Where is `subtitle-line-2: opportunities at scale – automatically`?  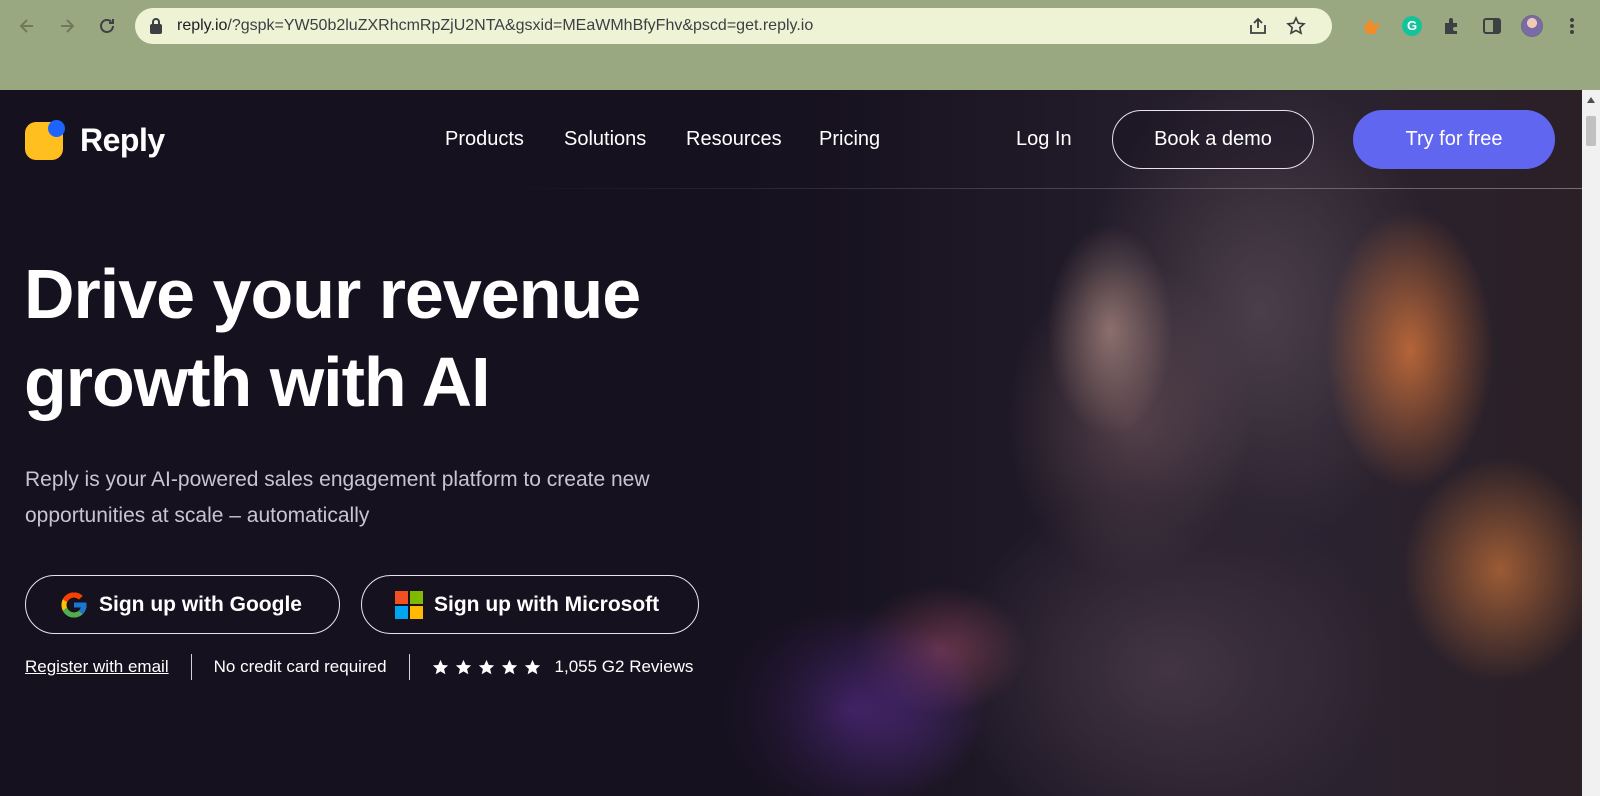 subtitle-line-2: opportunities at scale – automatically is located at coordinates (197, 515).